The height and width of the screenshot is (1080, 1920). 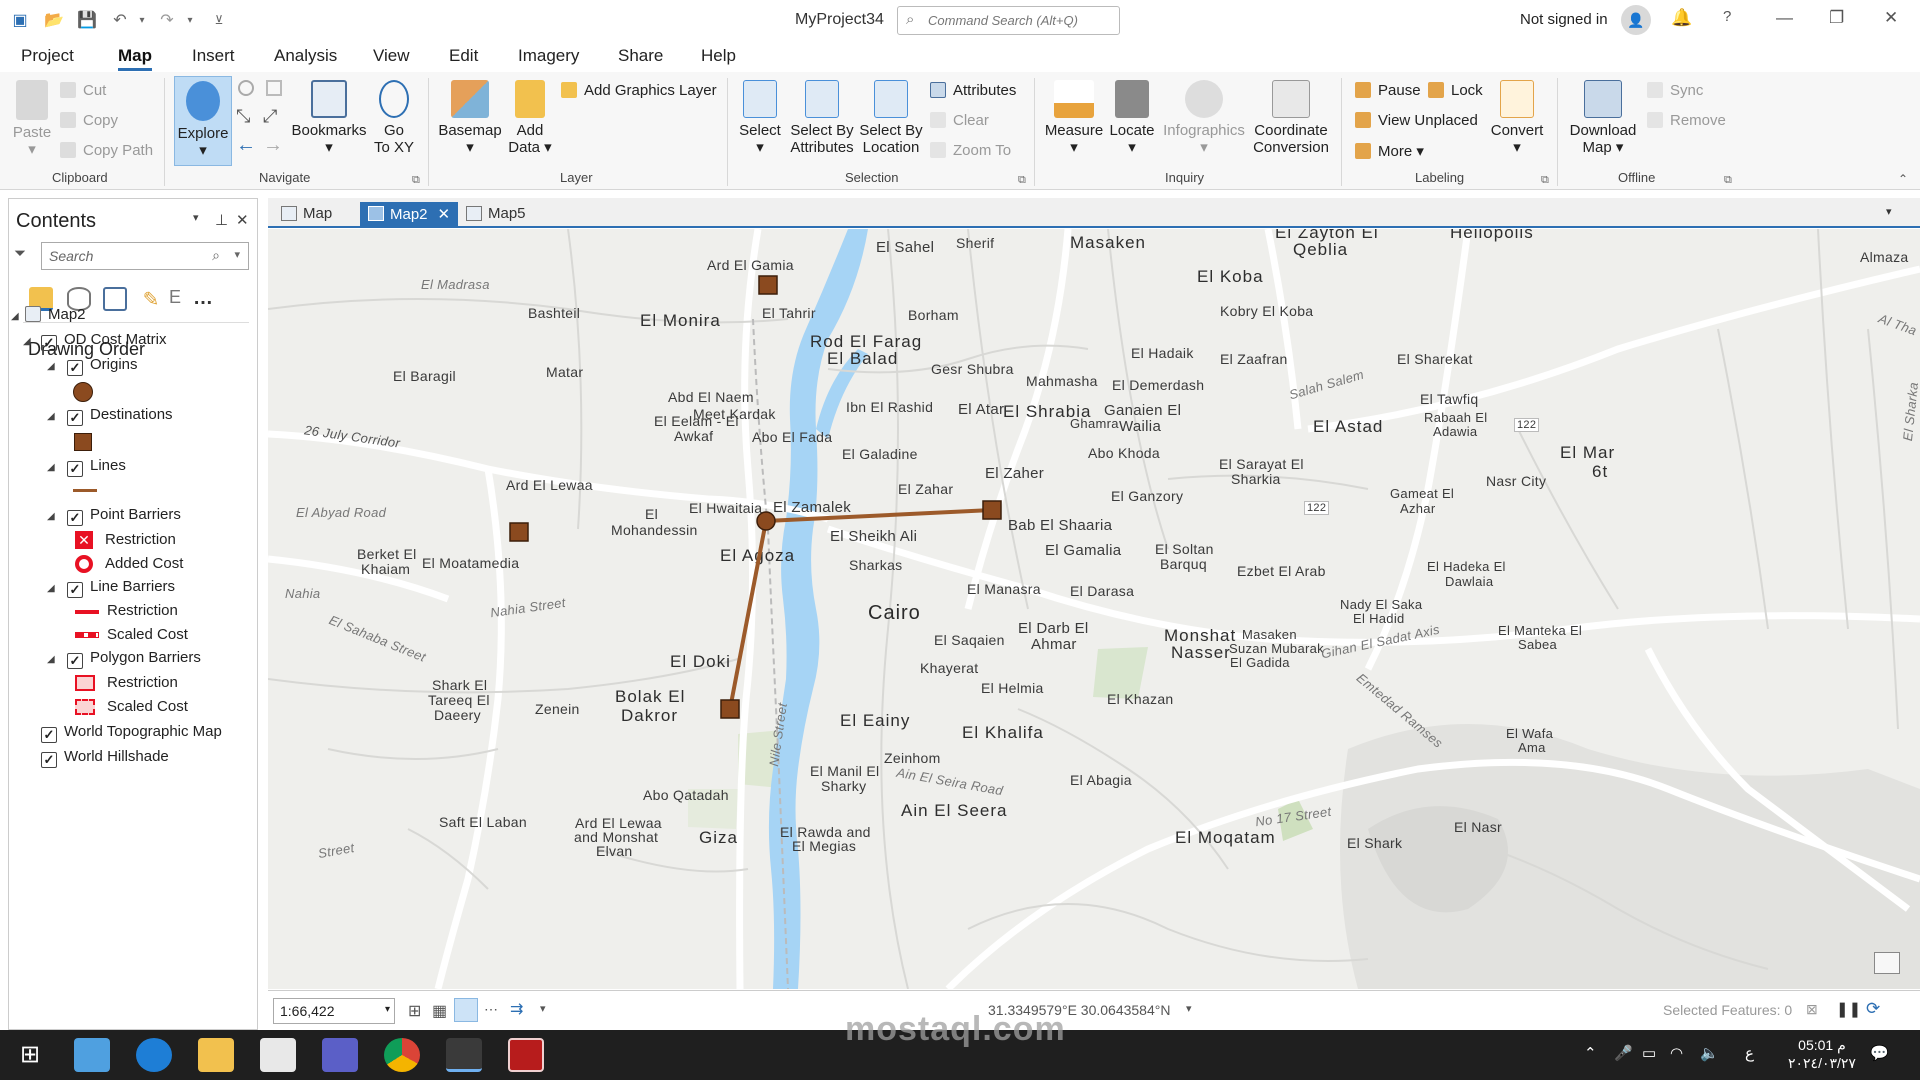 What do you see at coordinates (87, 20) in the screenshot?
I see `save-project-icon: 💾` at bounding box center [87, 20].